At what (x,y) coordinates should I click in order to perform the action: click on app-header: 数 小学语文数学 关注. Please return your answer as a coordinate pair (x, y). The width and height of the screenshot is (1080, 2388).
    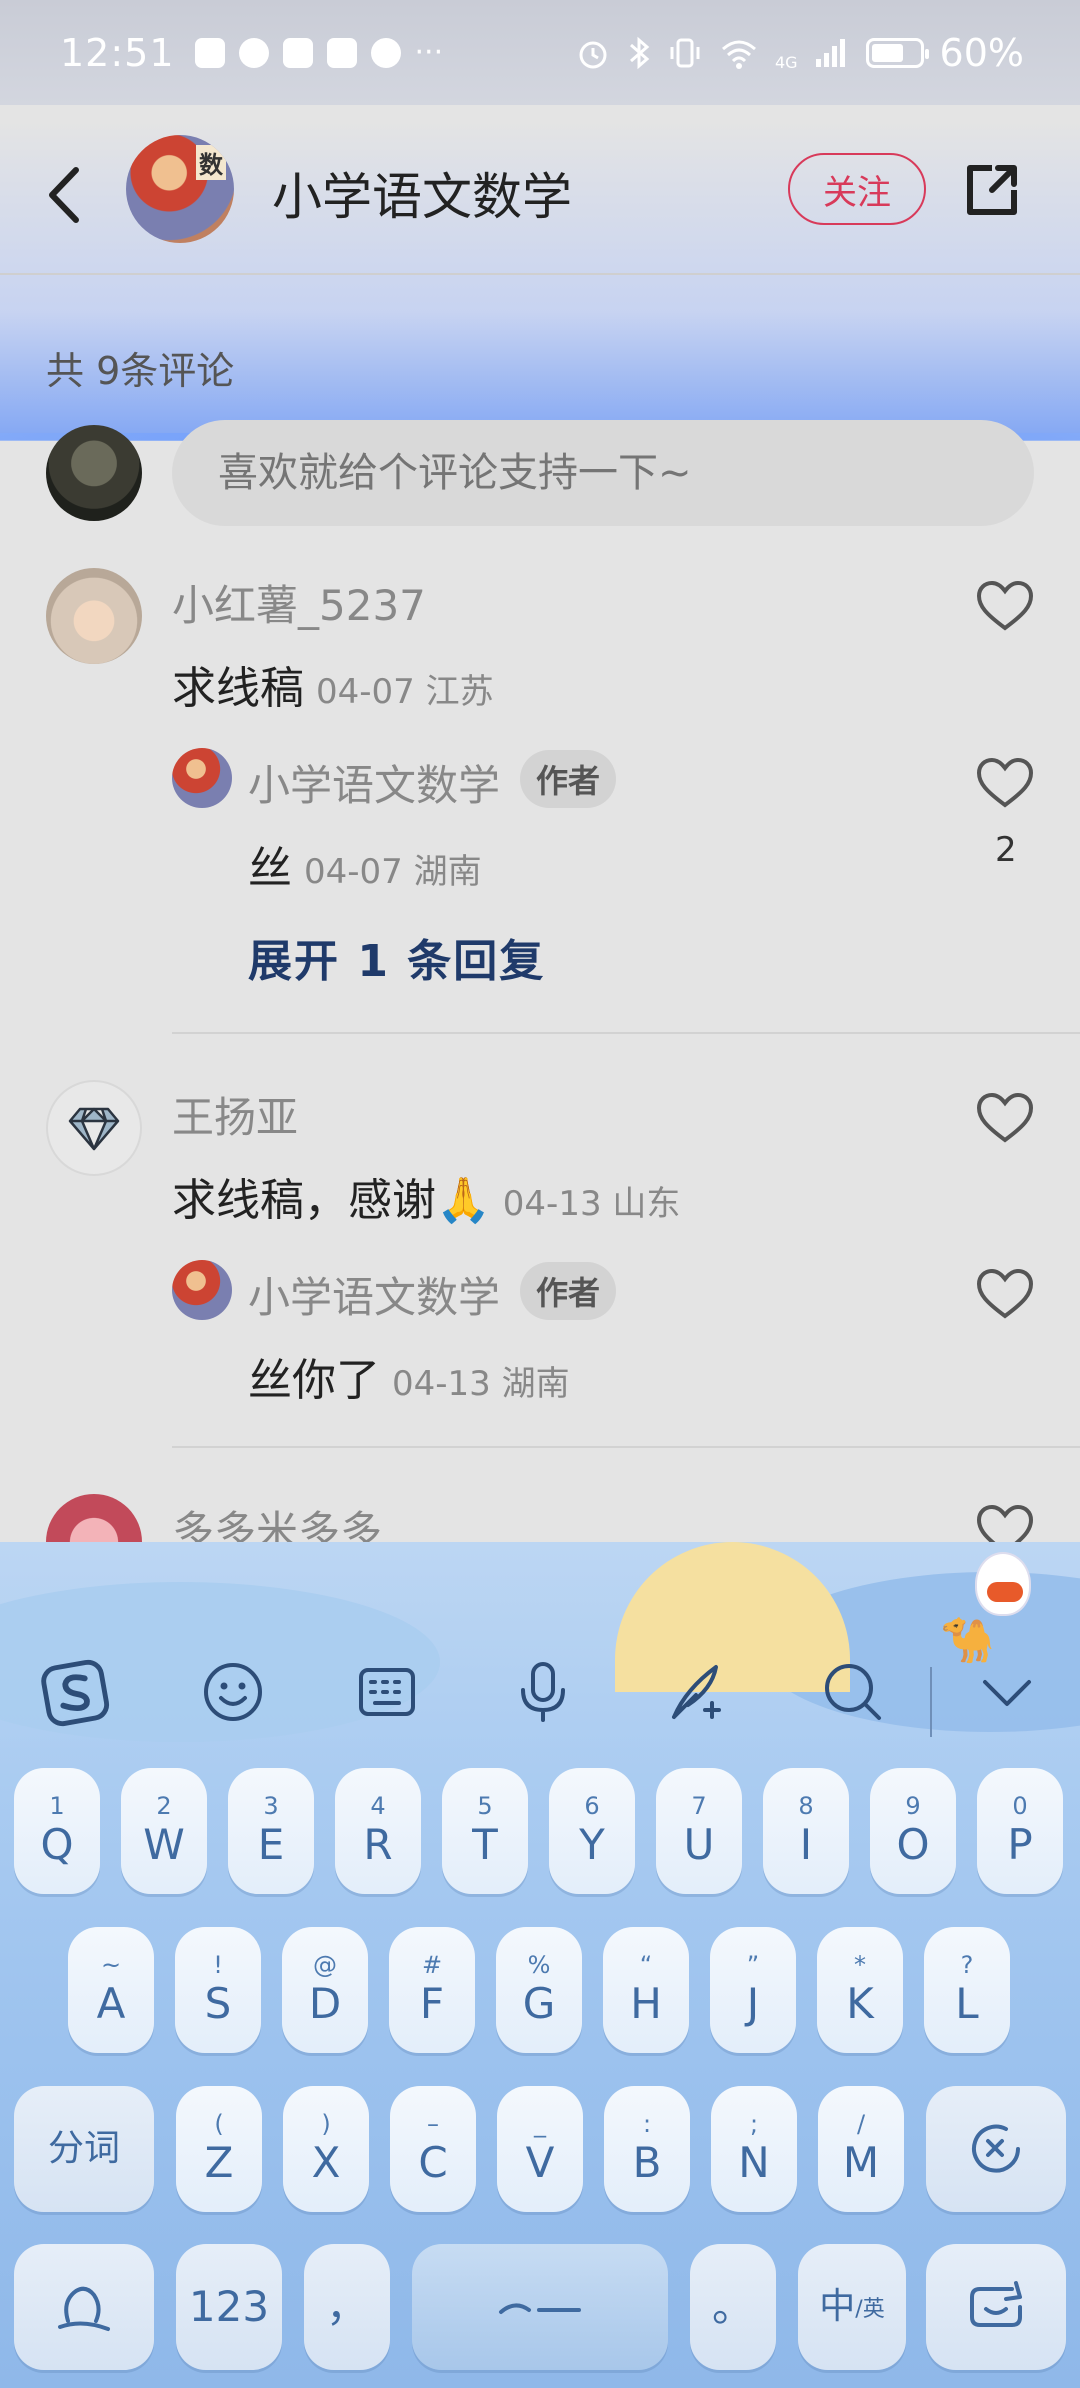
    Looking at the image, I should click on (540, 190).